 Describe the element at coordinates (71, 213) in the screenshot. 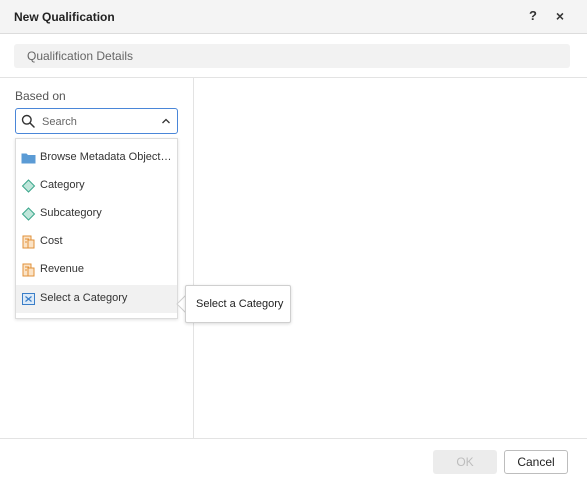

I see `list-item-label: Subcategory` at that location.